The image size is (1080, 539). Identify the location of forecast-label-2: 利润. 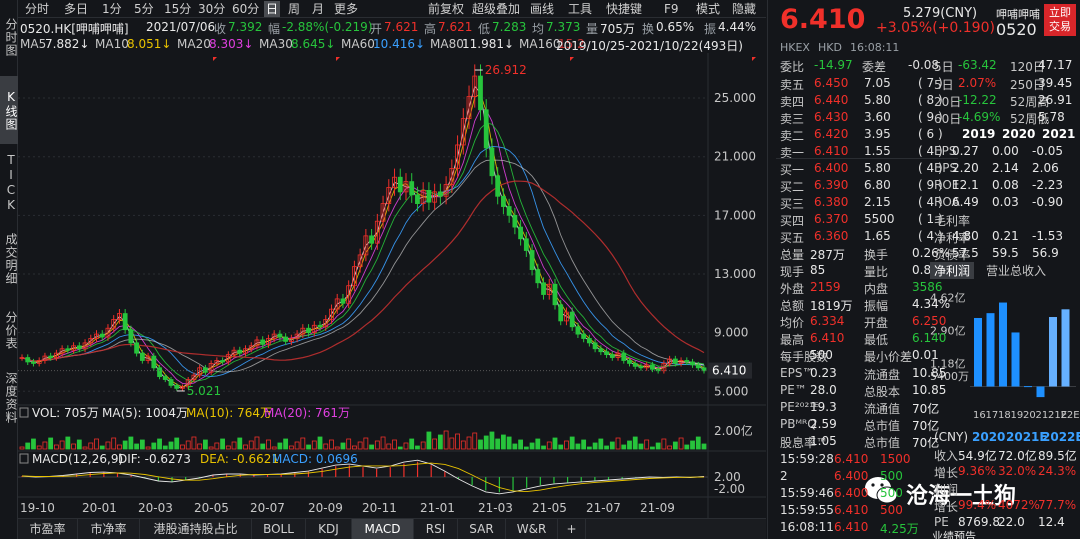
(946, 490).